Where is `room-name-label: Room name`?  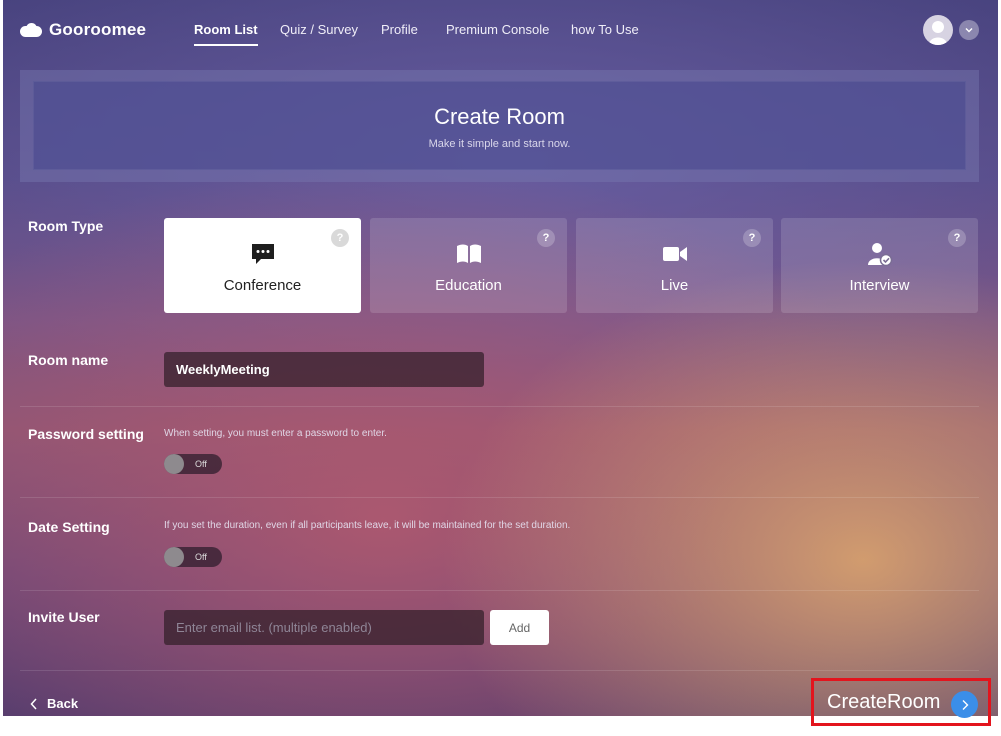
room-name-label: Room name is located at coordinates (68, 360).